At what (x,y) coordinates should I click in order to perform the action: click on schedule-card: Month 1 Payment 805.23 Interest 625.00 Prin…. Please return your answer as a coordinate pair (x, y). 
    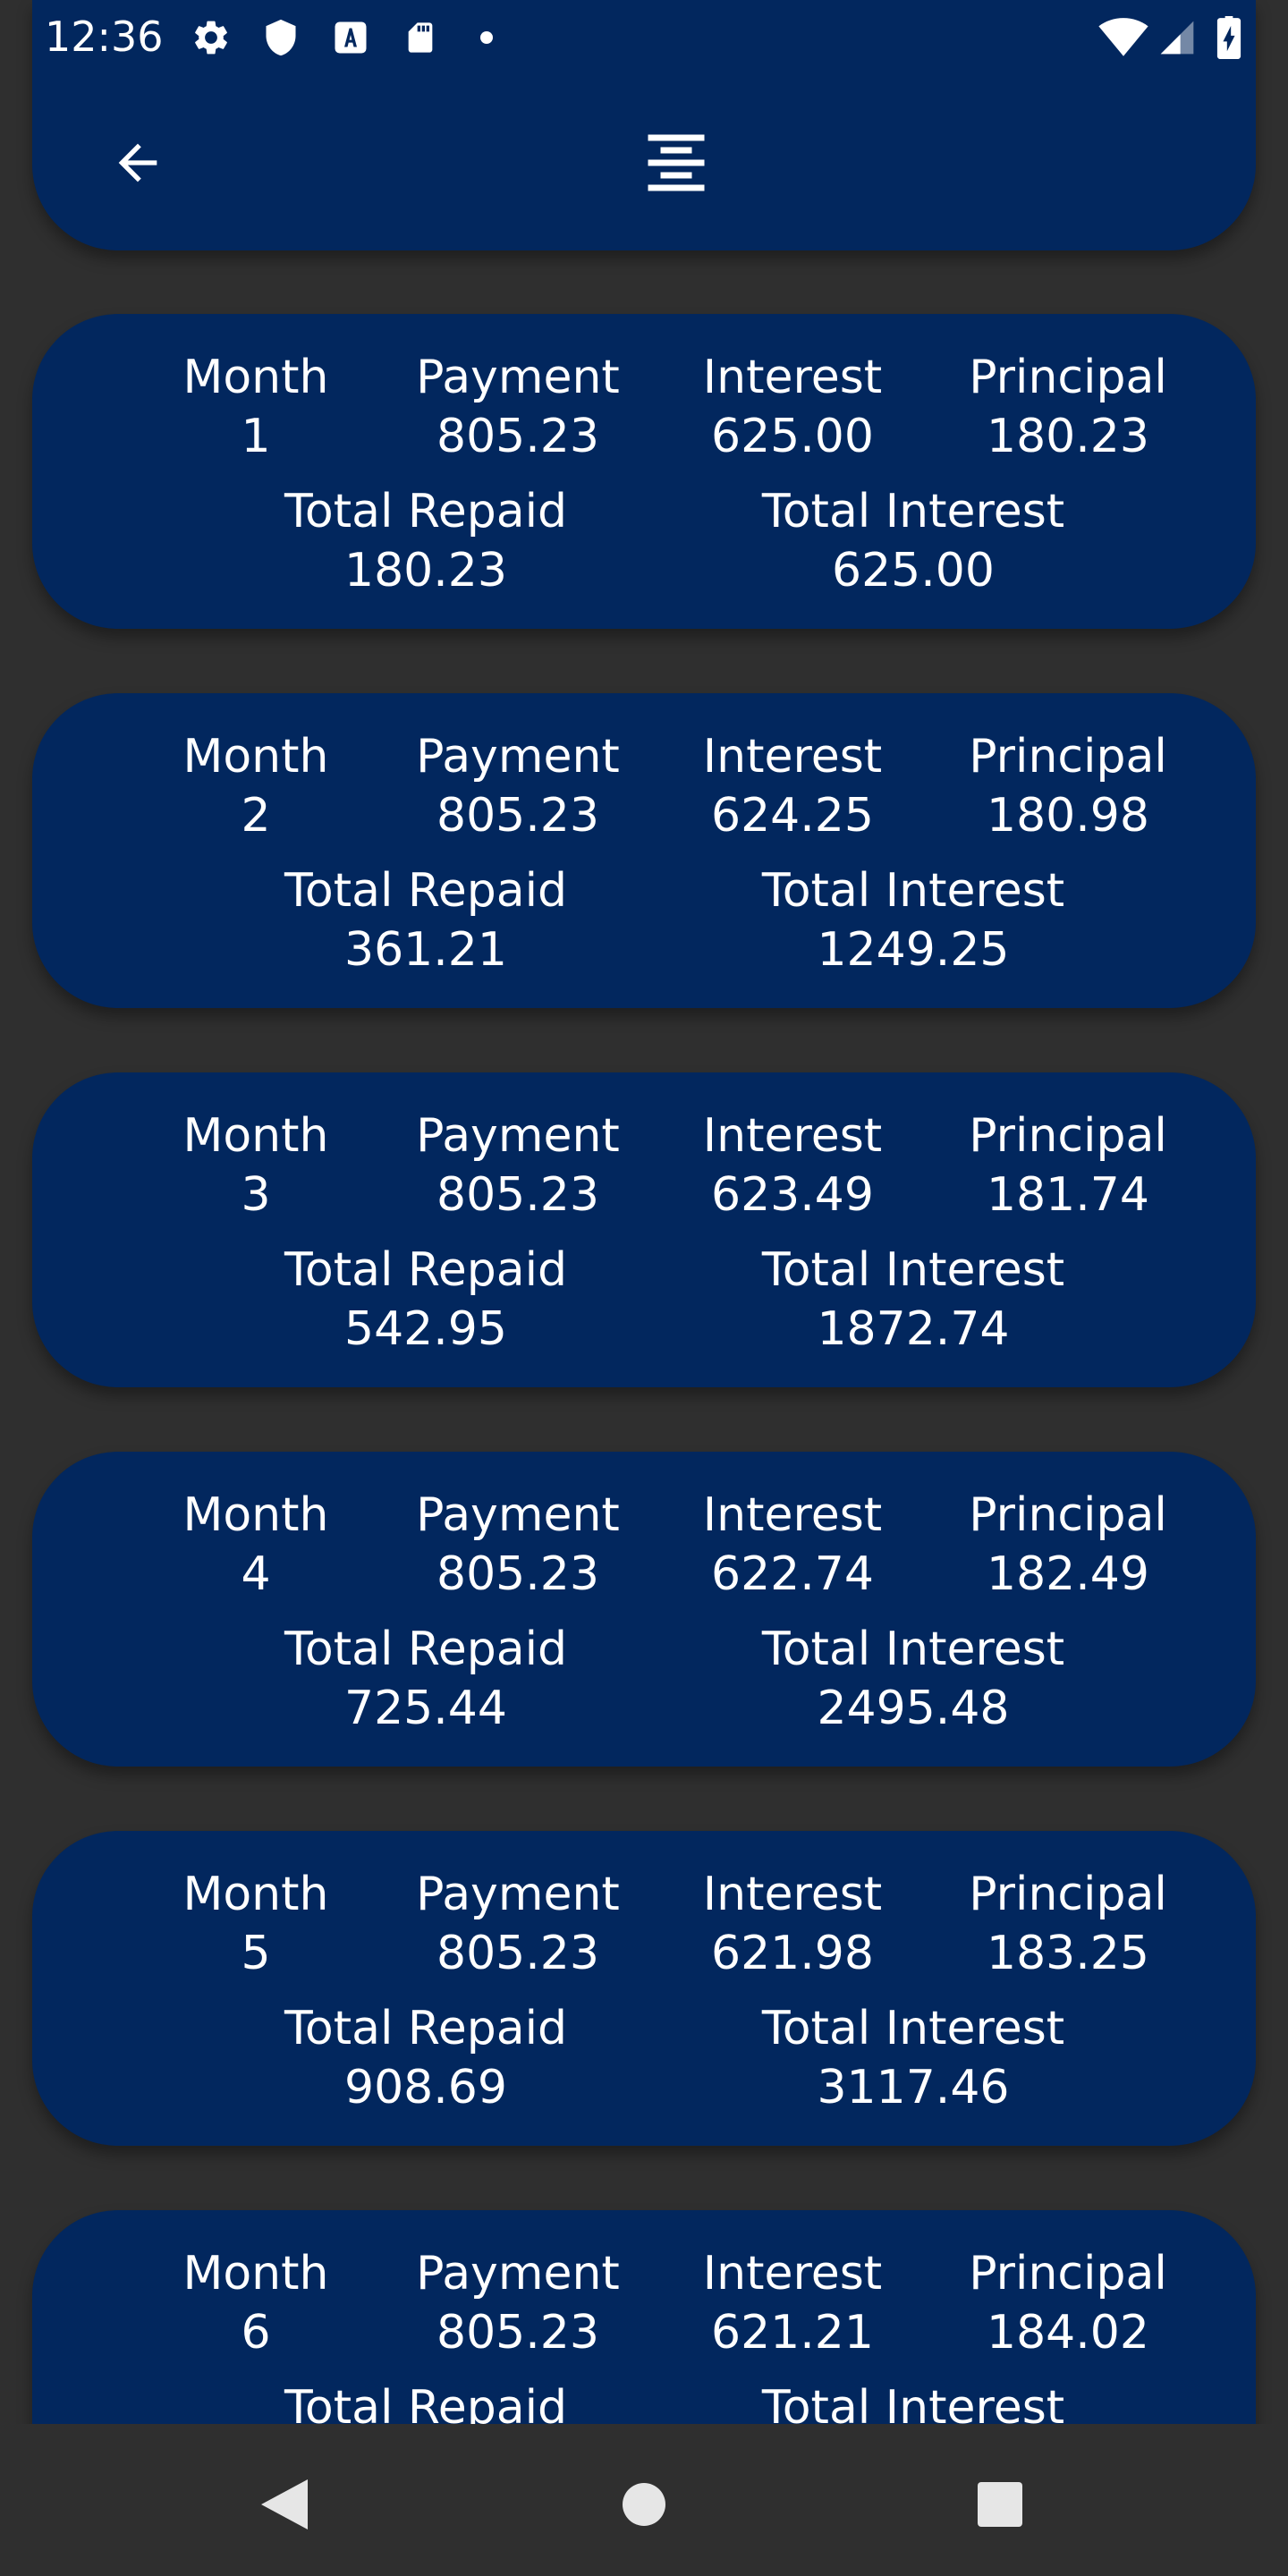
    Looking at the image, I should click on (644, 471).